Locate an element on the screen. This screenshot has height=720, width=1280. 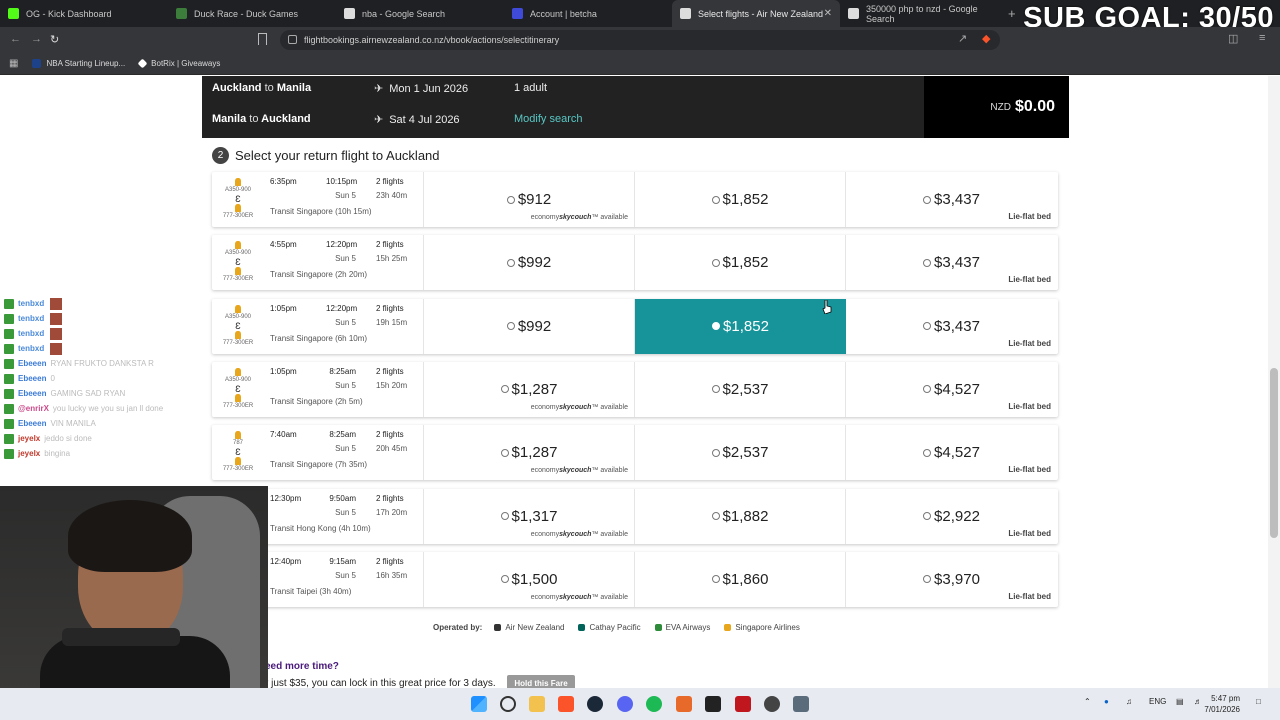
return-route: Manila to Auckland is located at coordinates (293, 119).